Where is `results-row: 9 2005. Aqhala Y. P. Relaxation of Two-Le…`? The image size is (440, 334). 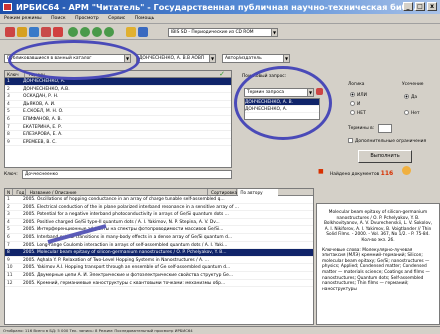
results-row: 9 2005. Aqhala Y. P. Relaxation of Two-Le… is located at coordinates (159, 261).